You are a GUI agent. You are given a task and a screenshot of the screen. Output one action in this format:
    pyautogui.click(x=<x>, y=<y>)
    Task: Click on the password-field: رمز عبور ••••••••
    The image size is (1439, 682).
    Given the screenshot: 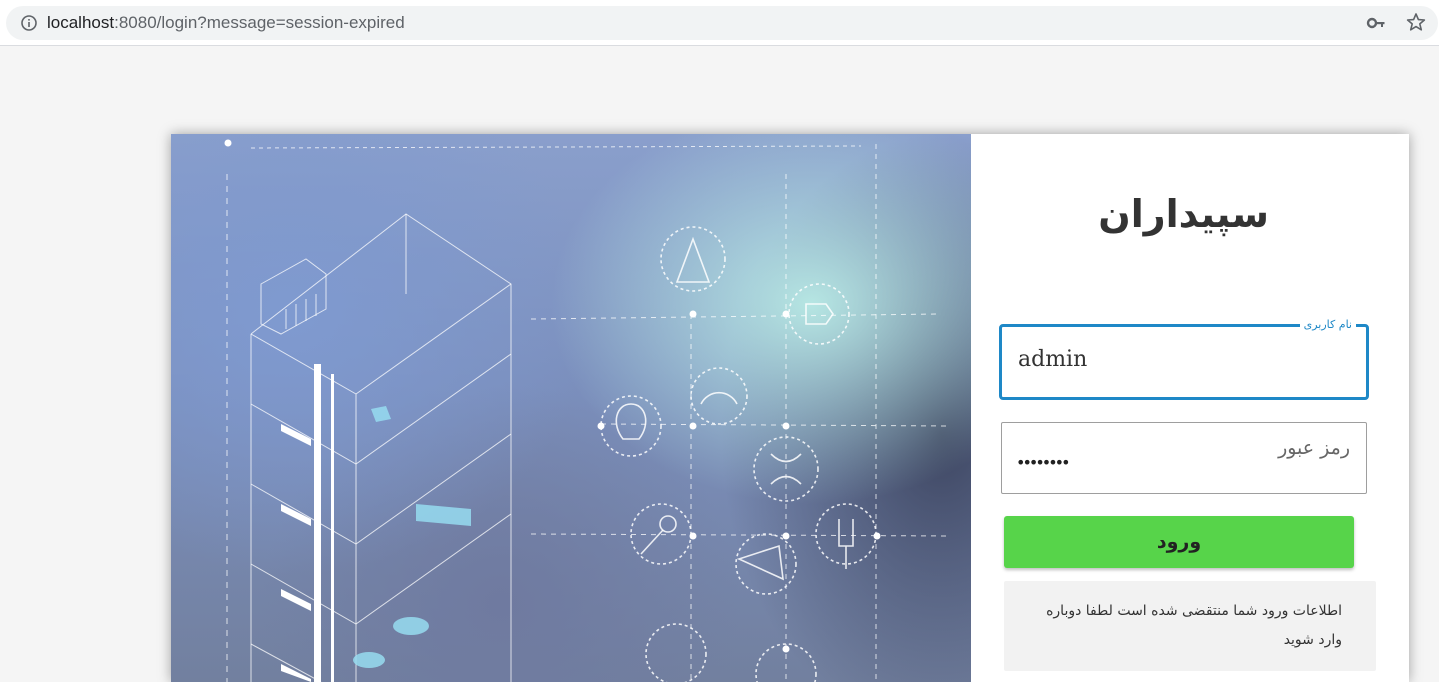 What is the action you would take?
    pyautogui.click(x=1184, y=458)
    